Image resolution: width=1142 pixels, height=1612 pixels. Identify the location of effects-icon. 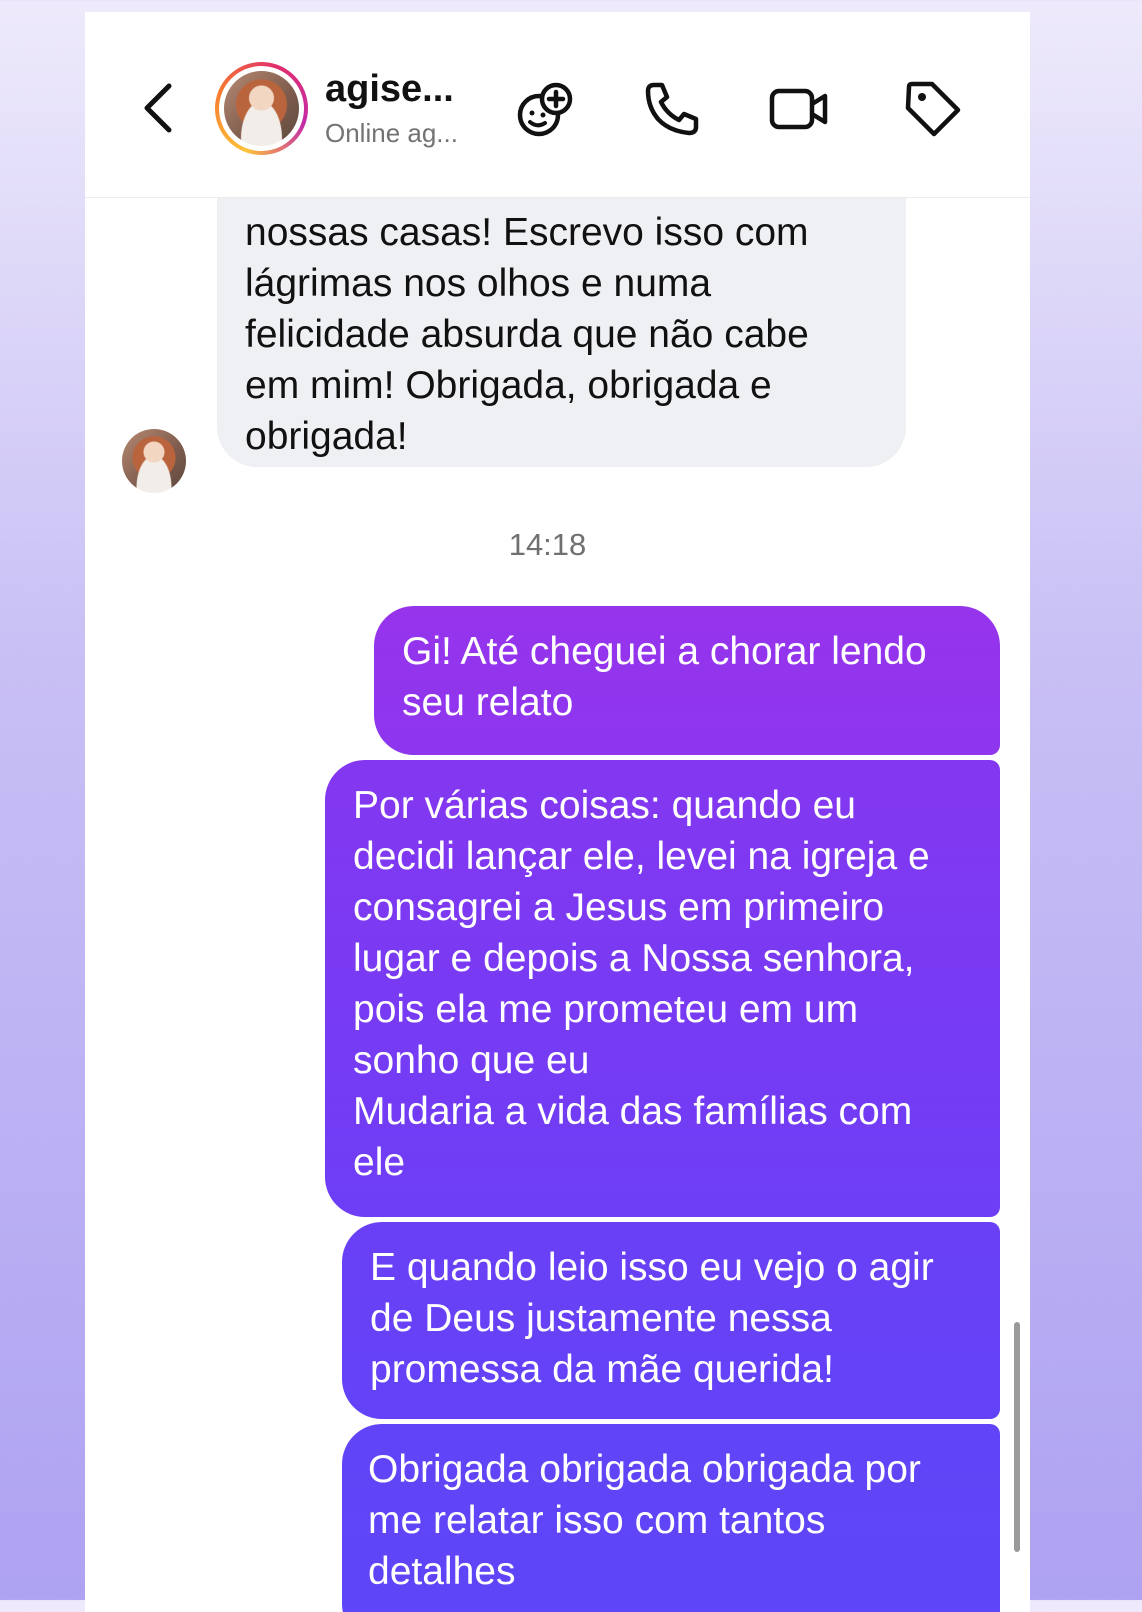
(545, 109).